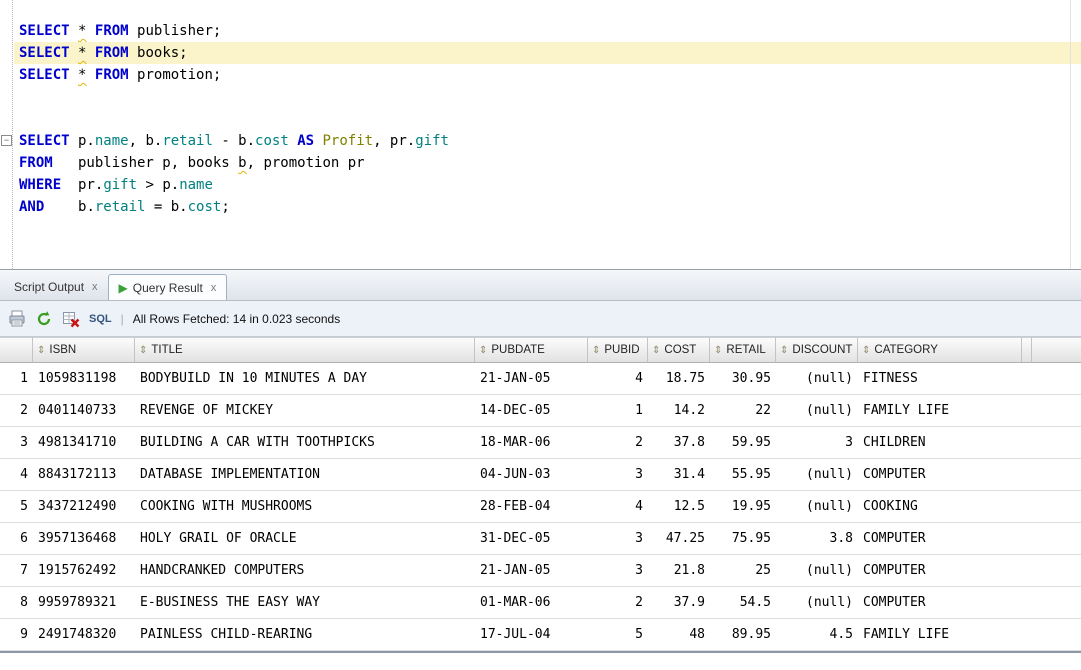  Describe the element at coordinates (743, 570) in the screenshot. I see `table-cell: 25` at that location.